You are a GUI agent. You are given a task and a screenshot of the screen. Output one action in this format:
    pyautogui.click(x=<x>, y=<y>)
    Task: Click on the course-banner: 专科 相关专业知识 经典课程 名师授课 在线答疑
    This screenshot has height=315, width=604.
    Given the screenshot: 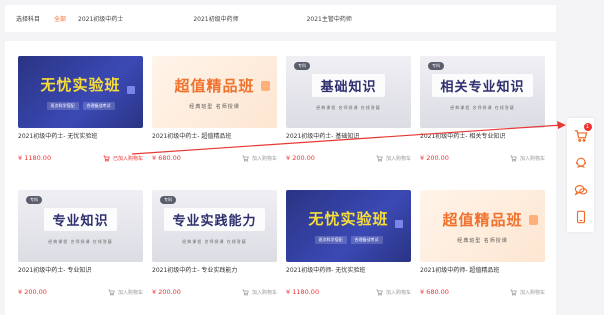 What is the action you would take?
    pyautogui.click(x=482, y=92)
    